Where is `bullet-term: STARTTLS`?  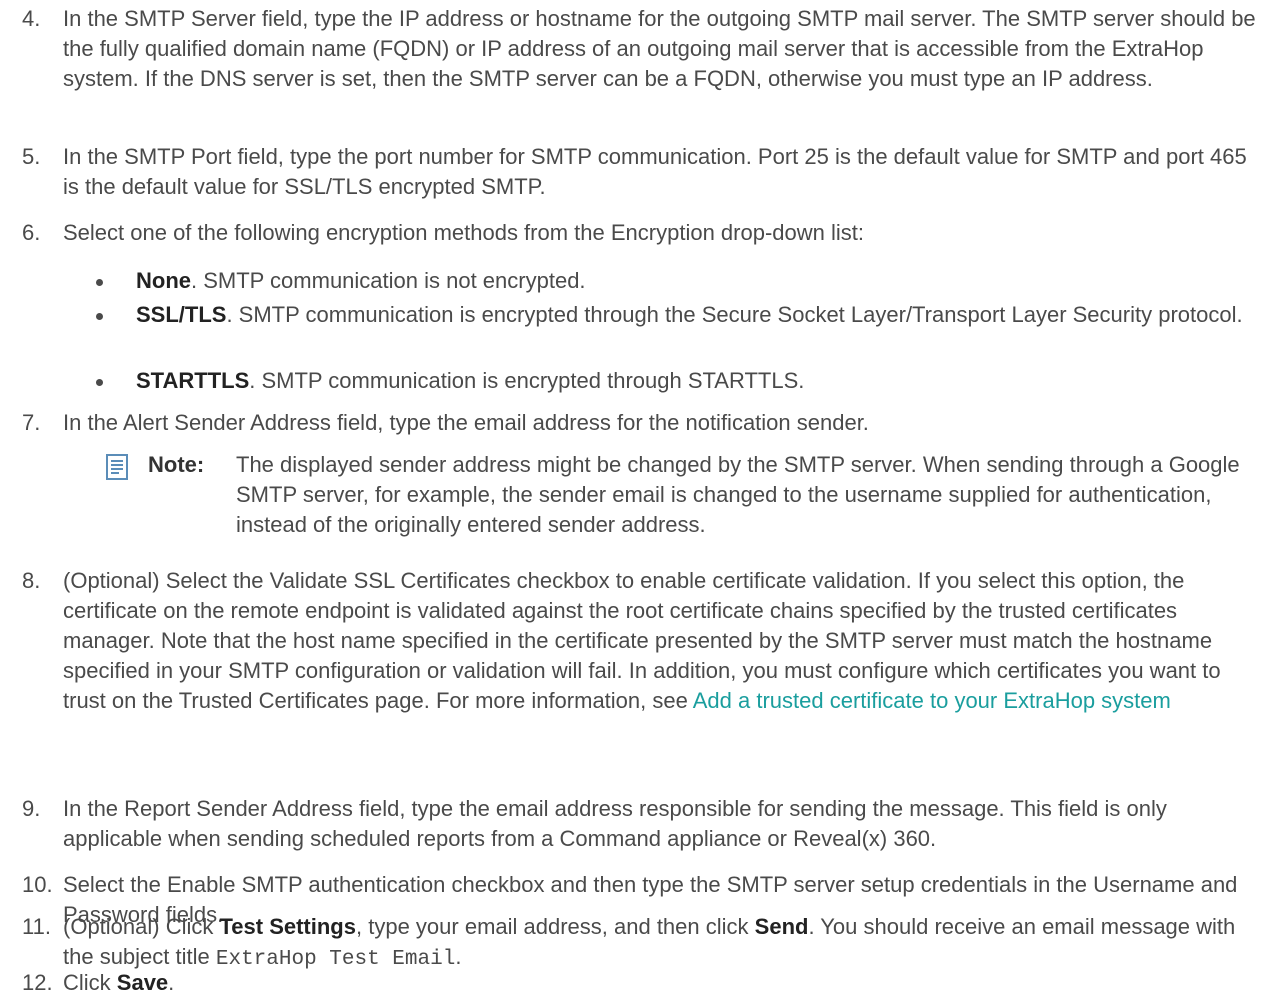
bullet-term: STARTTLS is located at coordinates (193, 380).